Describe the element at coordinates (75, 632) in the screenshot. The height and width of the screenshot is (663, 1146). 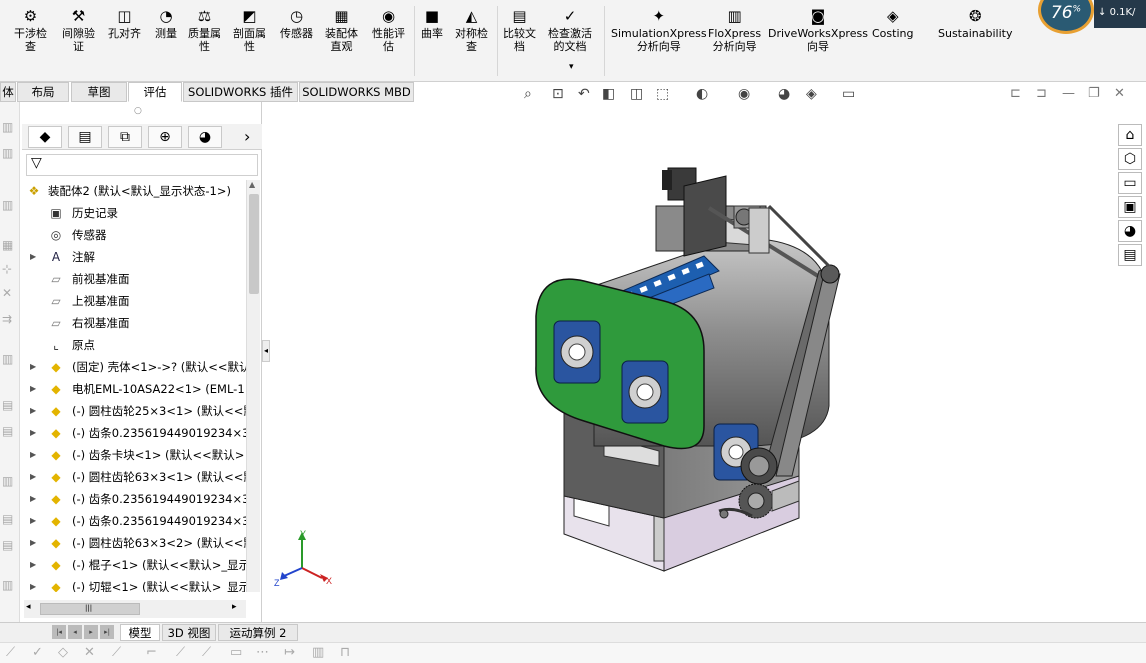
I see `prev-tab-arrow: ◂` at that location.